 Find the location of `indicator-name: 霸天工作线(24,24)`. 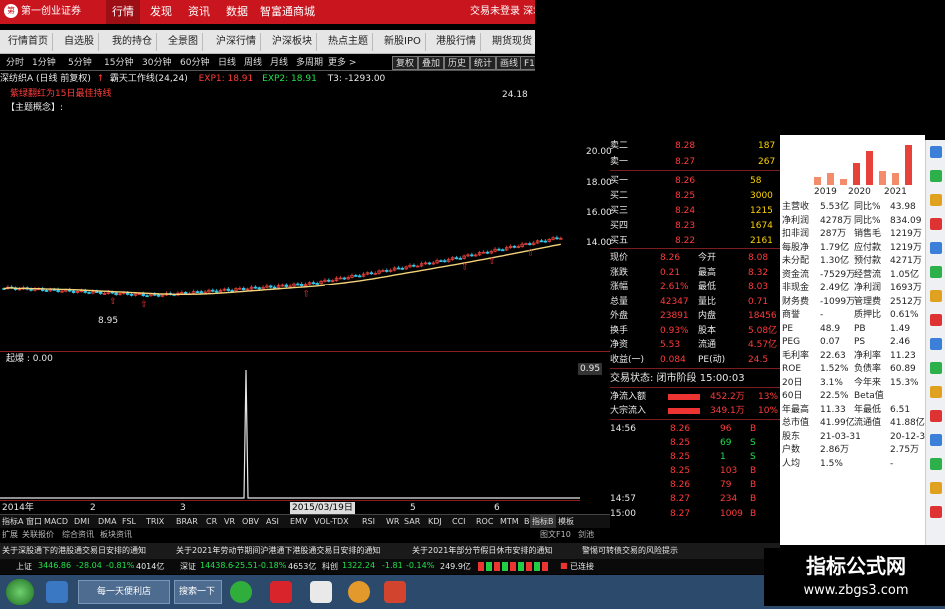

indicator-name: 霸天工作线(24,24) is located at coordinates (149, 79).